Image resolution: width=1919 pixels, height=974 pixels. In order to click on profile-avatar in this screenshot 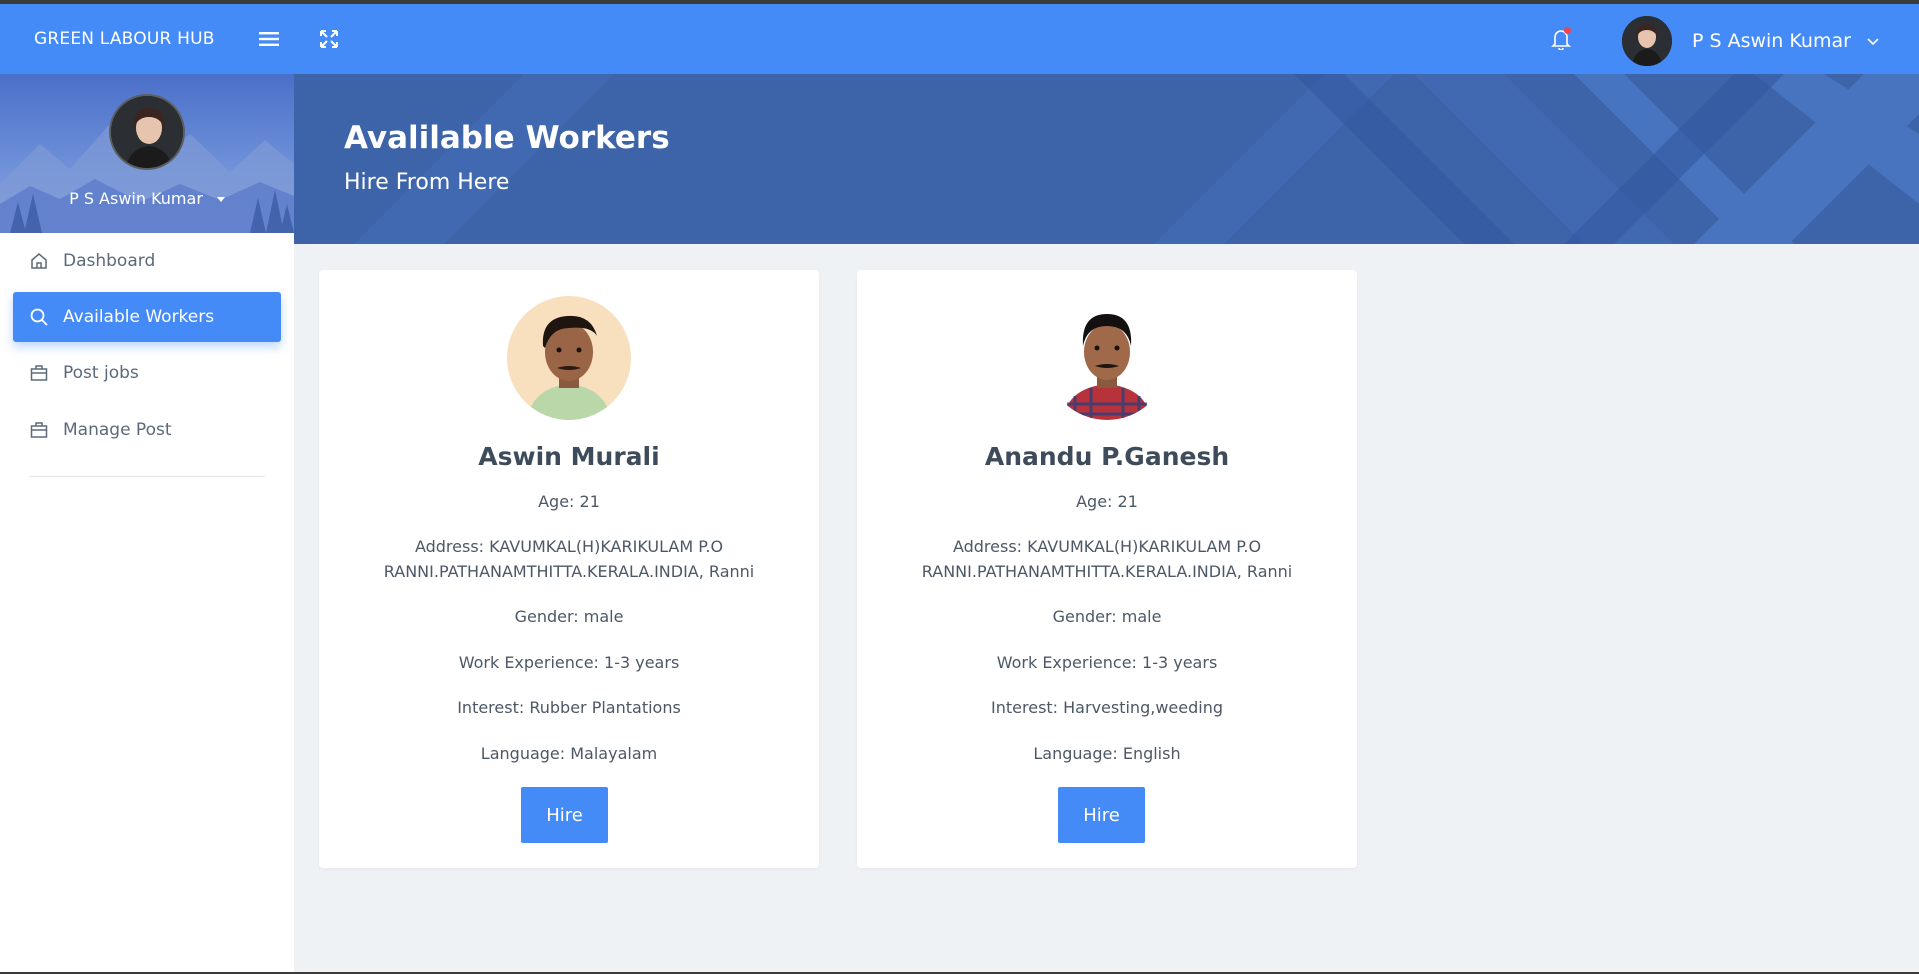, I will do `click(147, 132)`.